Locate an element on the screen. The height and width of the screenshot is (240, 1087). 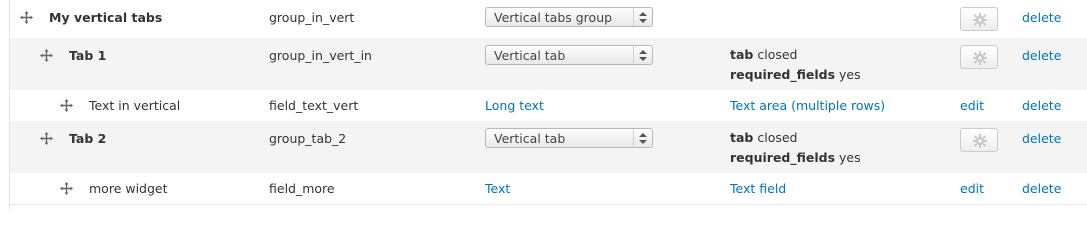
field-label: Text in vertical is located at coordinates (135, 105).